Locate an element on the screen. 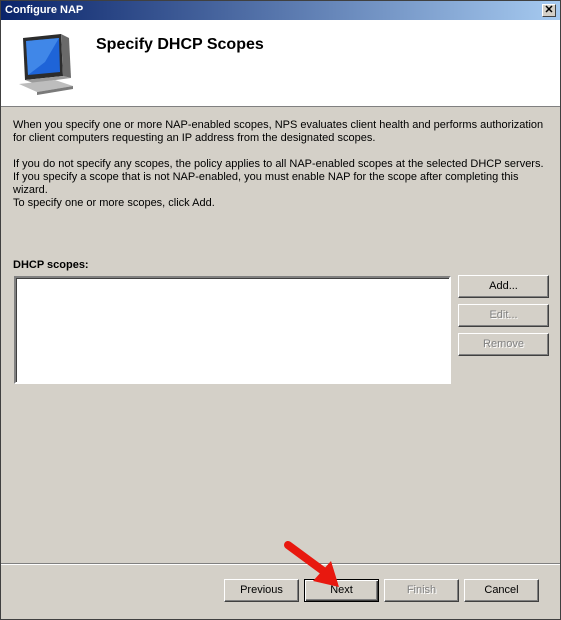  dhcp-scopes-list is located at coordinates (232, 330).